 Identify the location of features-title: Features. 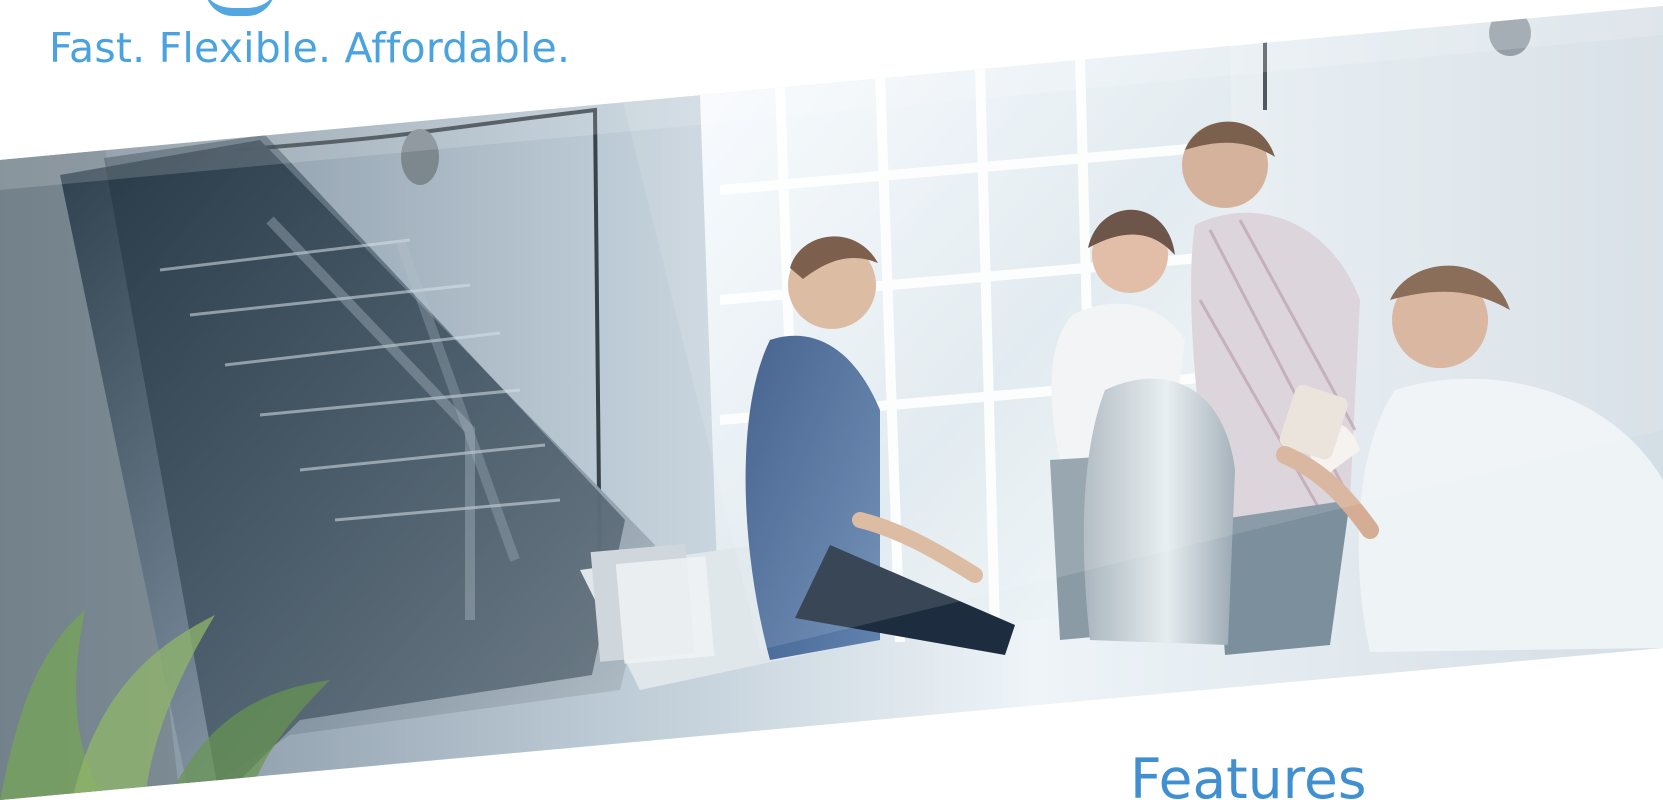
(1248, 773).